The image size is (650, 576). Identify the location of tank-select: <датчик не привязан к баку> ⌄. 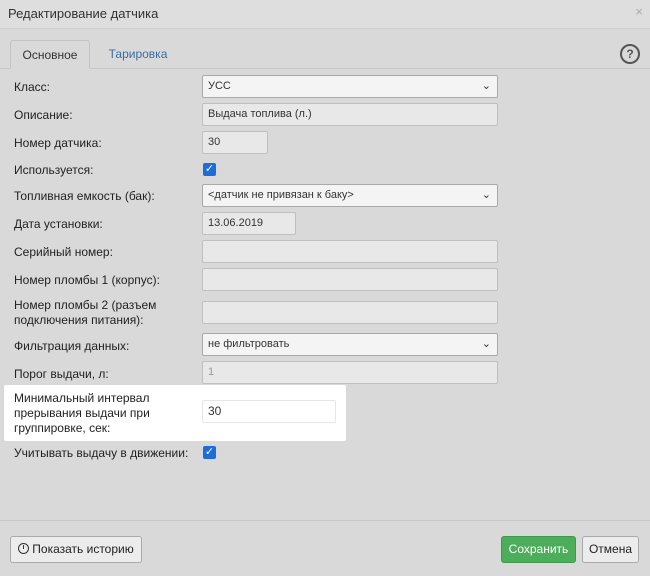
(350, 195).